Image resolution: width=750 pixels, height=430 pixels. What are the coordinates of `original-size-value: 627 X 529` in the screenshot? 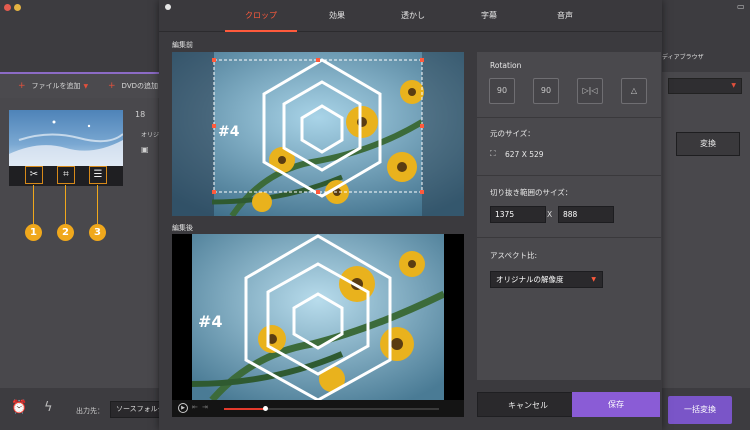 It's located at (524, 154).